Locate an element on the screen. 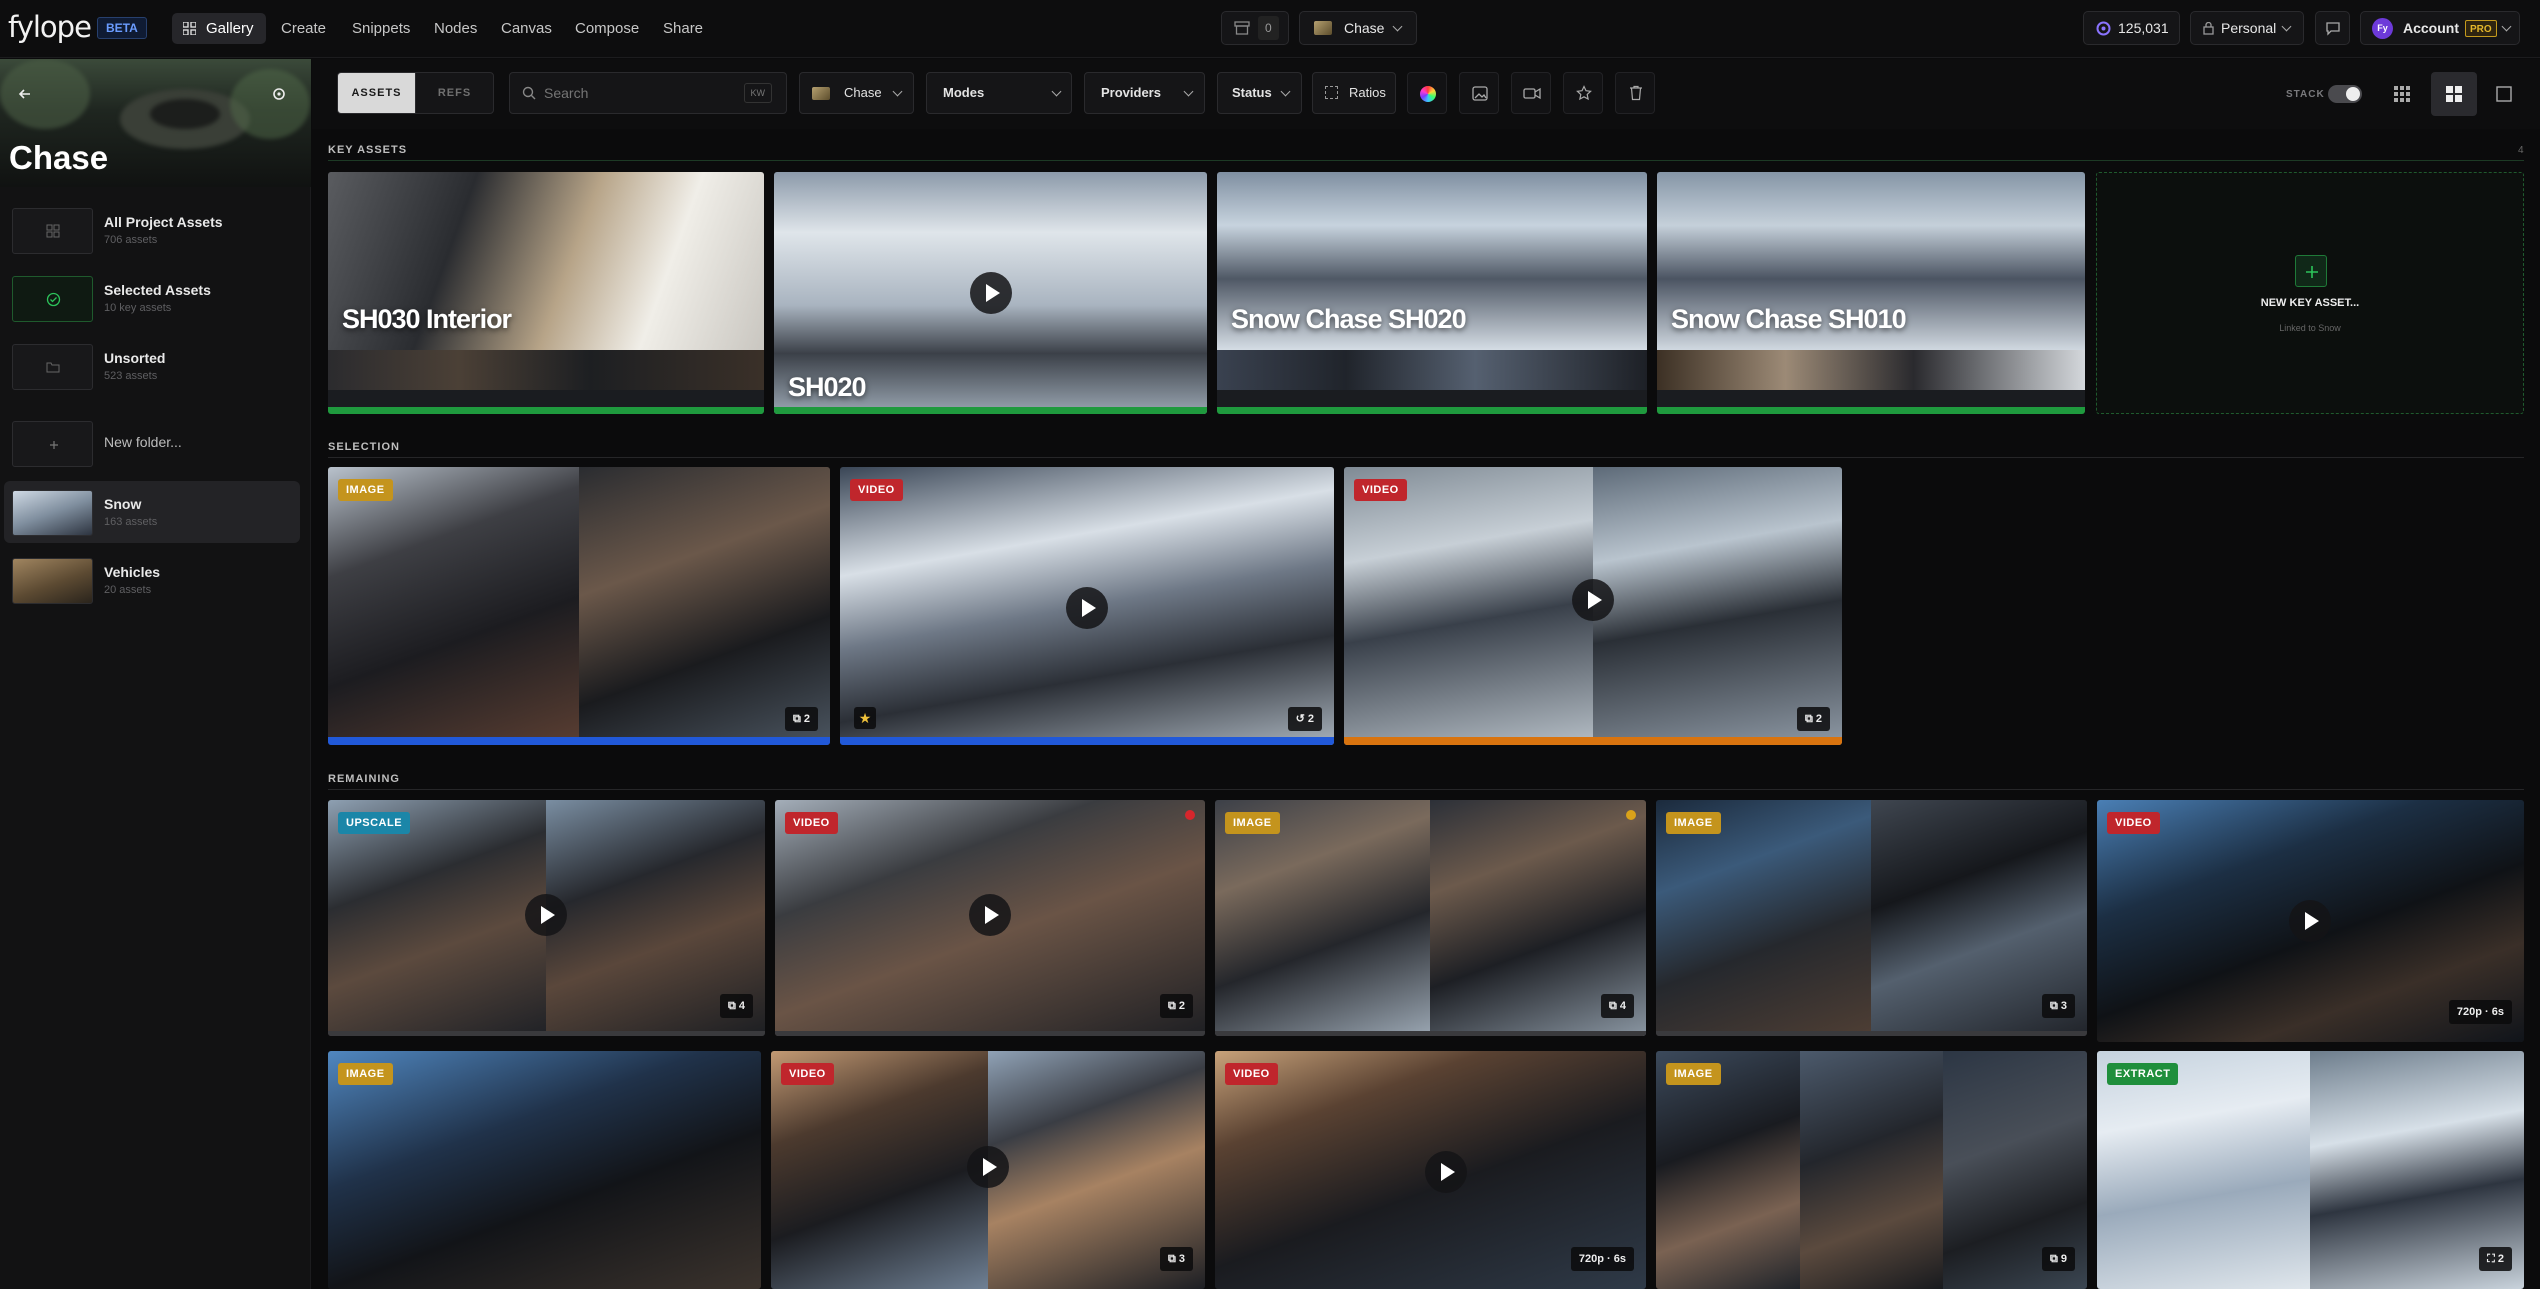 Image resolution: width=2540 pixels, height=1289 pixels. stack-count: ⧉ 2 is located at coordinates (1813, 719).